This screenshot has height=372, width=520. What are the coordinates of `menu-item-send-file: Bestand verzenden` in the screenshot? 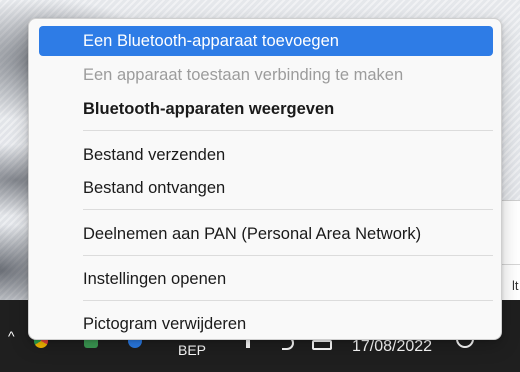 It's located at (266, 155).